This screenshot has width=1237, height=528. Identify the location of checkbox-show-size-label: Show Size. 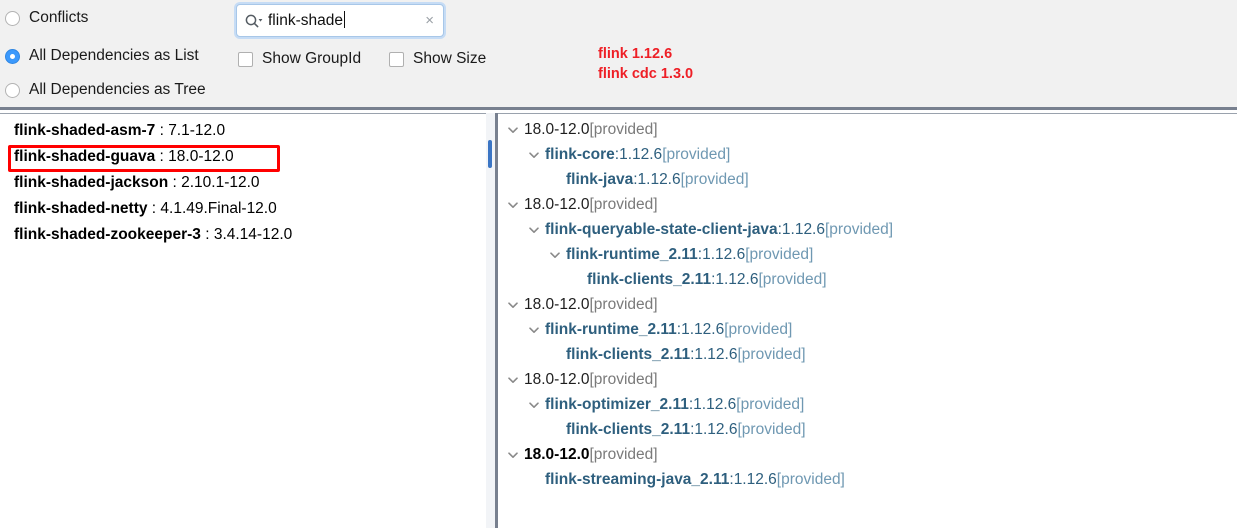
(450, 58).